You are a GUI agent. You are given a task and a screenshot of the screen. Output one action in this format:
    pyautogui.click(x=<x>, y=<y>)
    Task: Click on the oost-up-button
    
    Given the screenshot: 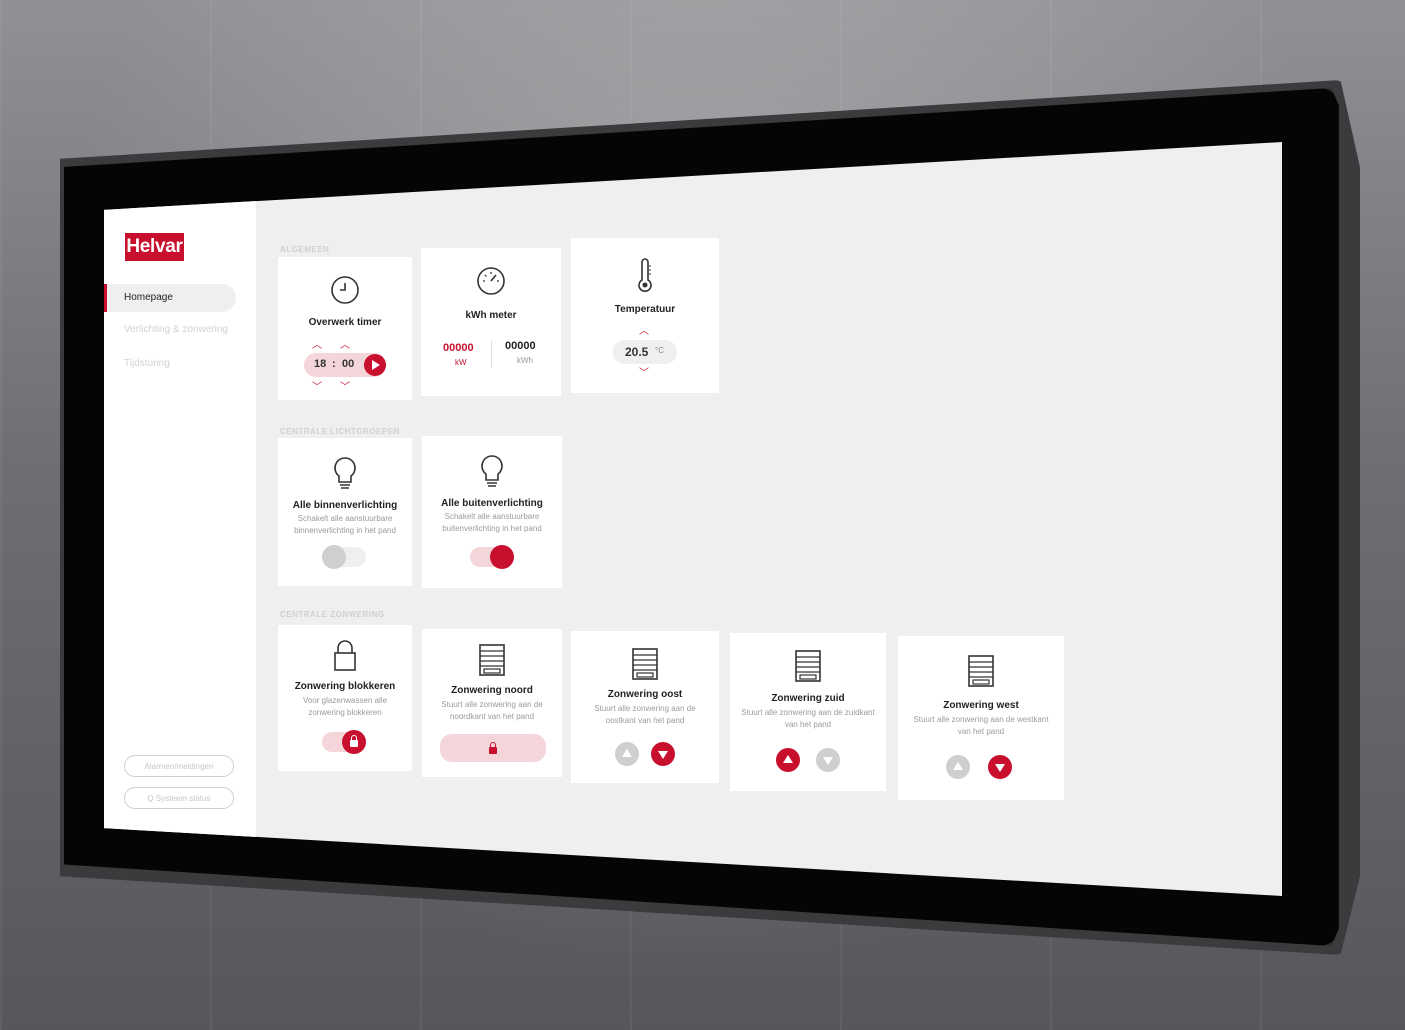 What is the action you would take?
    pyautogui.click(x=627, y=754)
    